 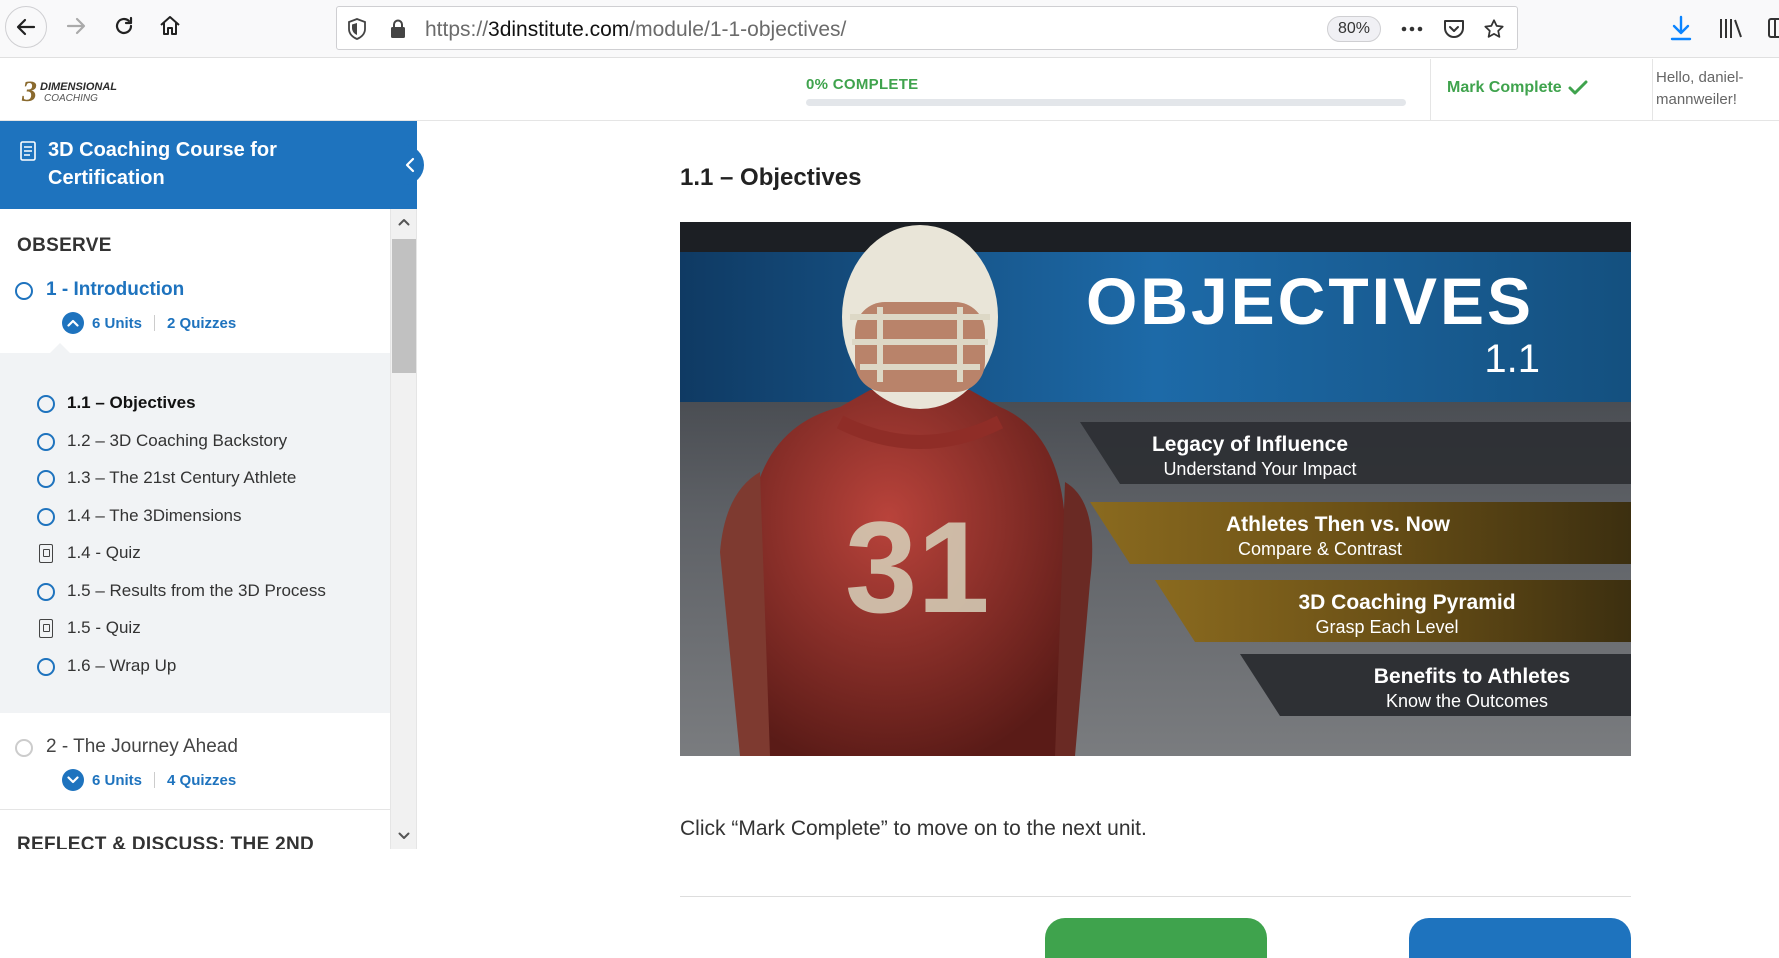 I want to click on progress-bar, so click(x=1106, y=102).